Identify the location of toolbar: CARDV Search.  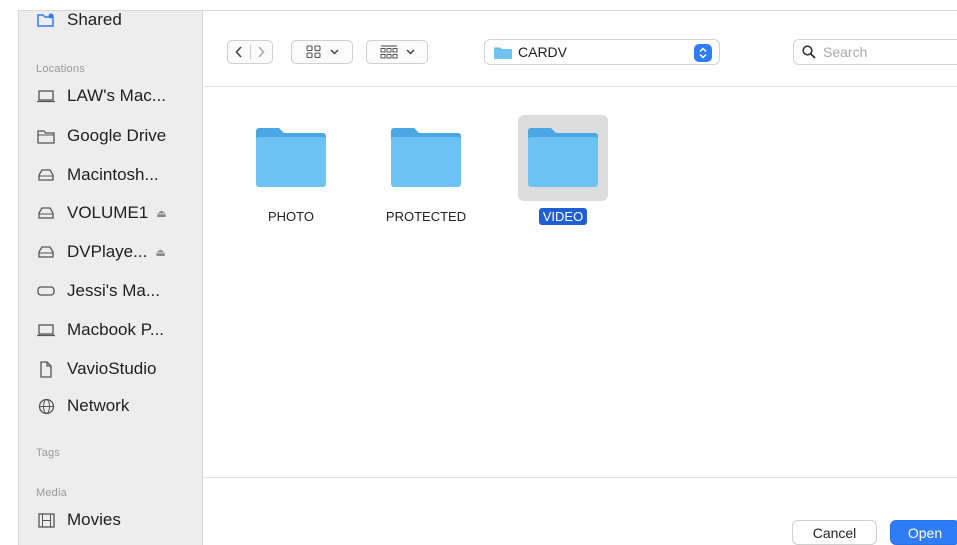
(580, 49).